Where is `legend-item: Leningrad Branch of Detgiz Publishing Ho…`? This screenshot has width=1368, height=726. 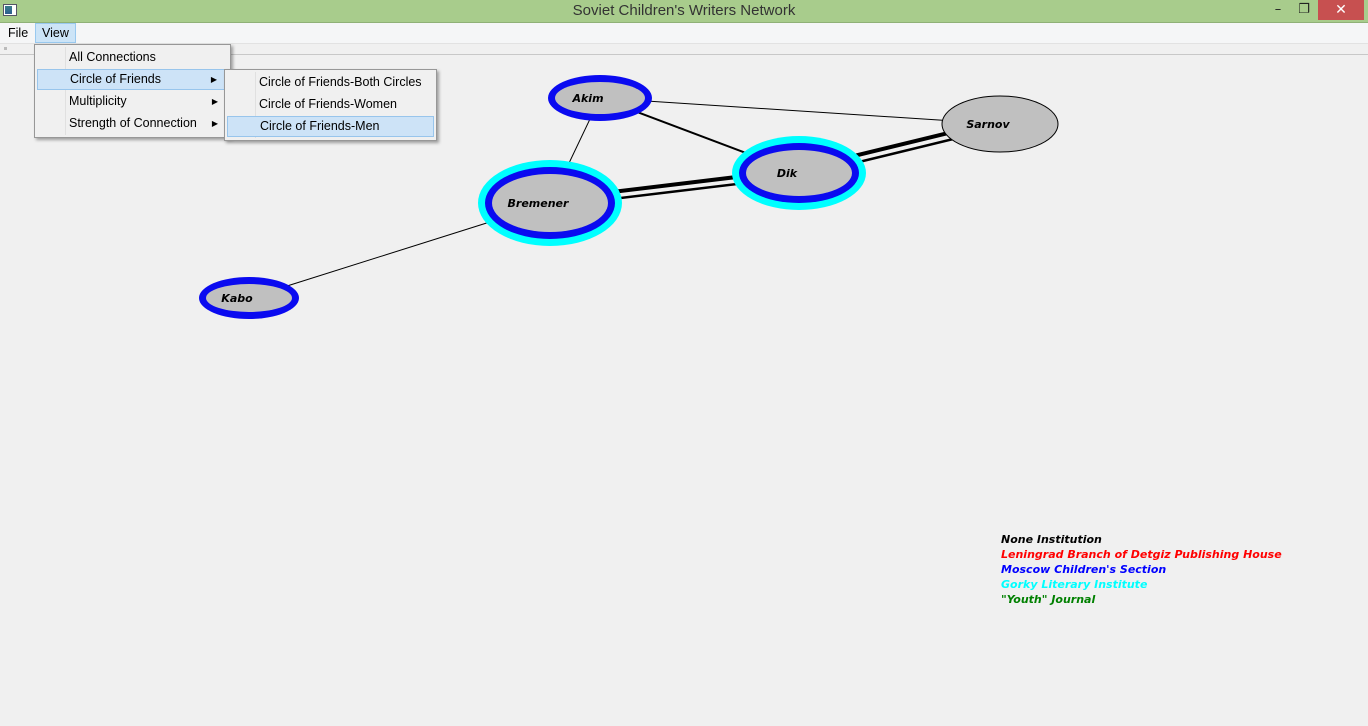
legend-item: Leningrad Branch of Detgiz Publishing Ho… is located at coordinates (1141, 554).